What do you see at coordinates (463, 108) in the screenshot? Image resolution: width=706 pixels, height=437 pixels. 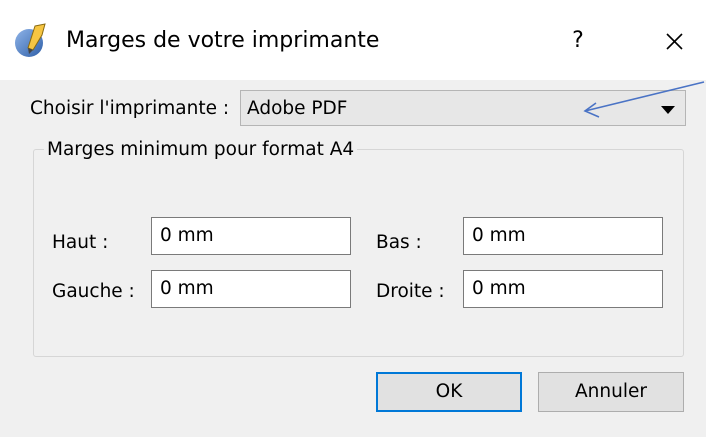 I see `printer-select: Adobe PDF` at bounding box center [463, 108].